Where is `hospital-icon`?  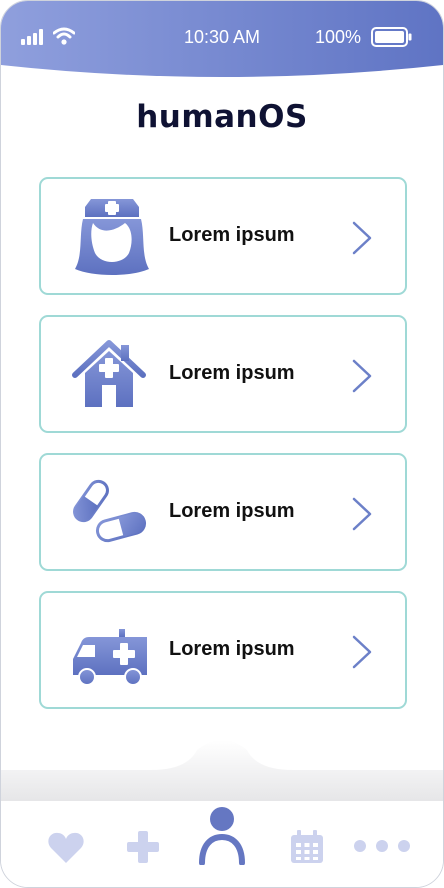
hospital-icon is located at coordinates (109, 373).